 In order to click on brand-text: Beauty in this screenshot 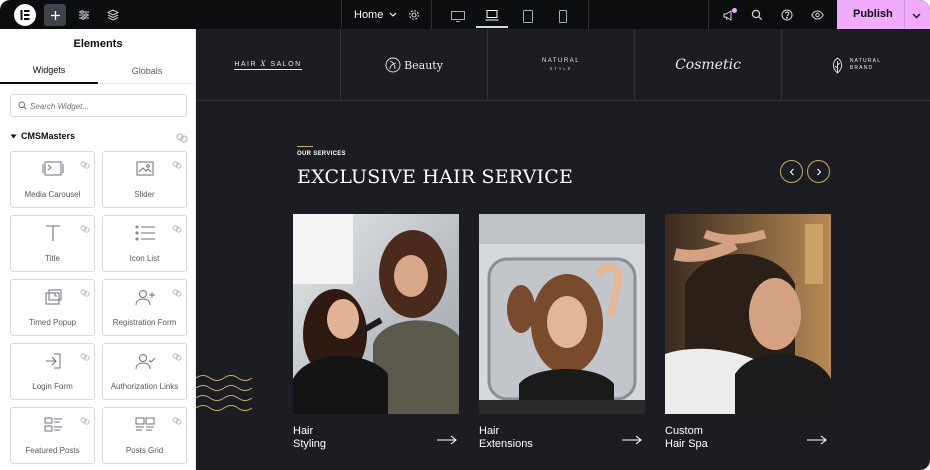, I will do `click(423, 65)`.